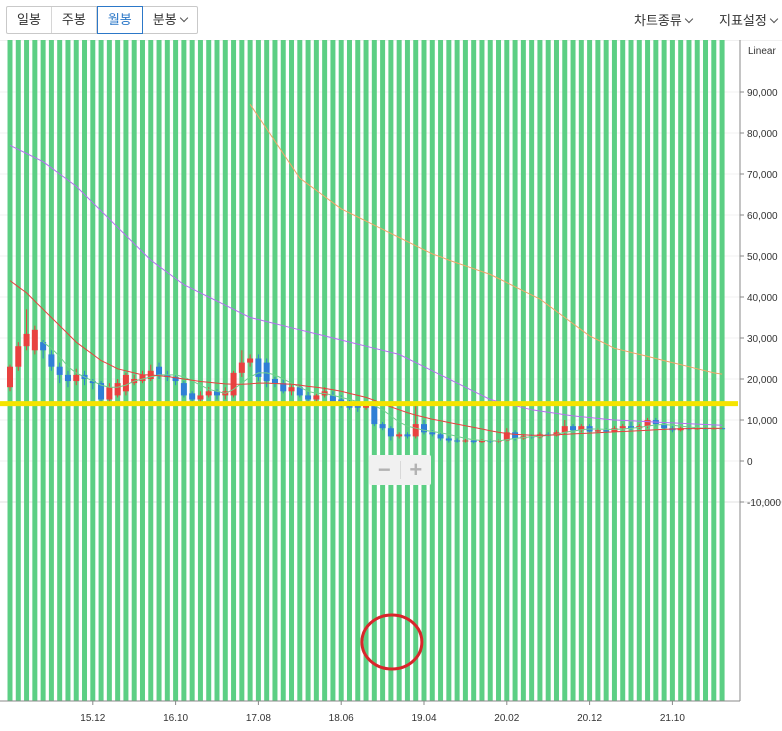 This screenshot has height=731, width=782. What do you see at coordinates (119, 20) in the screenshot?
I see `period-monthly-button: 월봉` at bounding box center [119, 20].